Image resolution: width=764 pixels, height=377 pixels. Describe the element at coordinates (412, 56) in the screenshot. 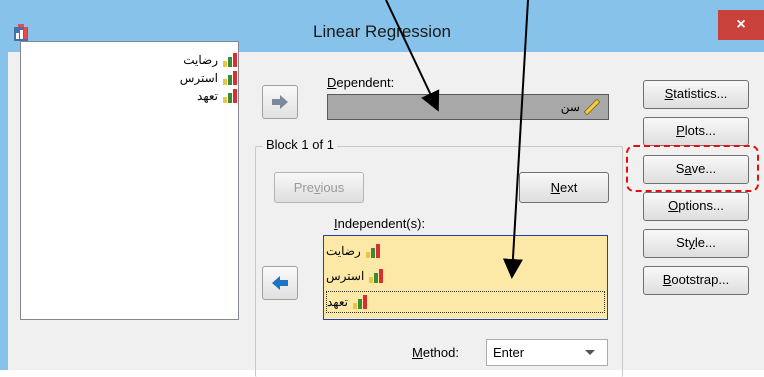

I see `arrow-to-dependent` at that location.